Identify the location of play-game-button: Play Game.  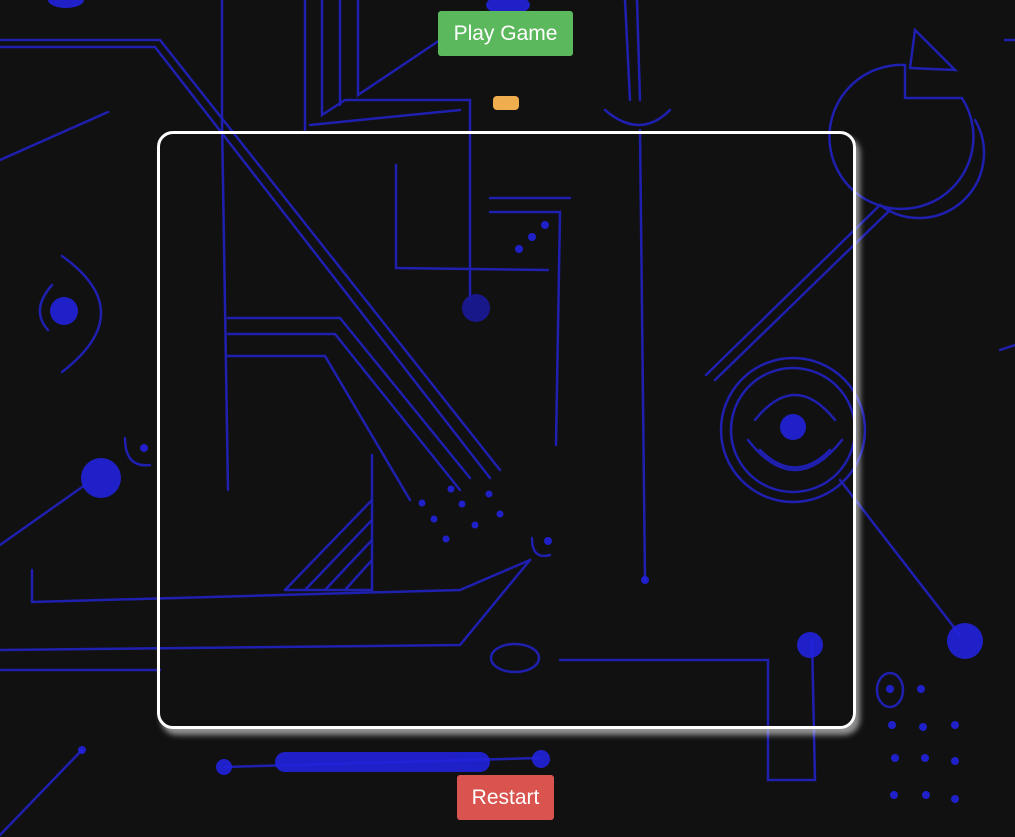
(505, 33).